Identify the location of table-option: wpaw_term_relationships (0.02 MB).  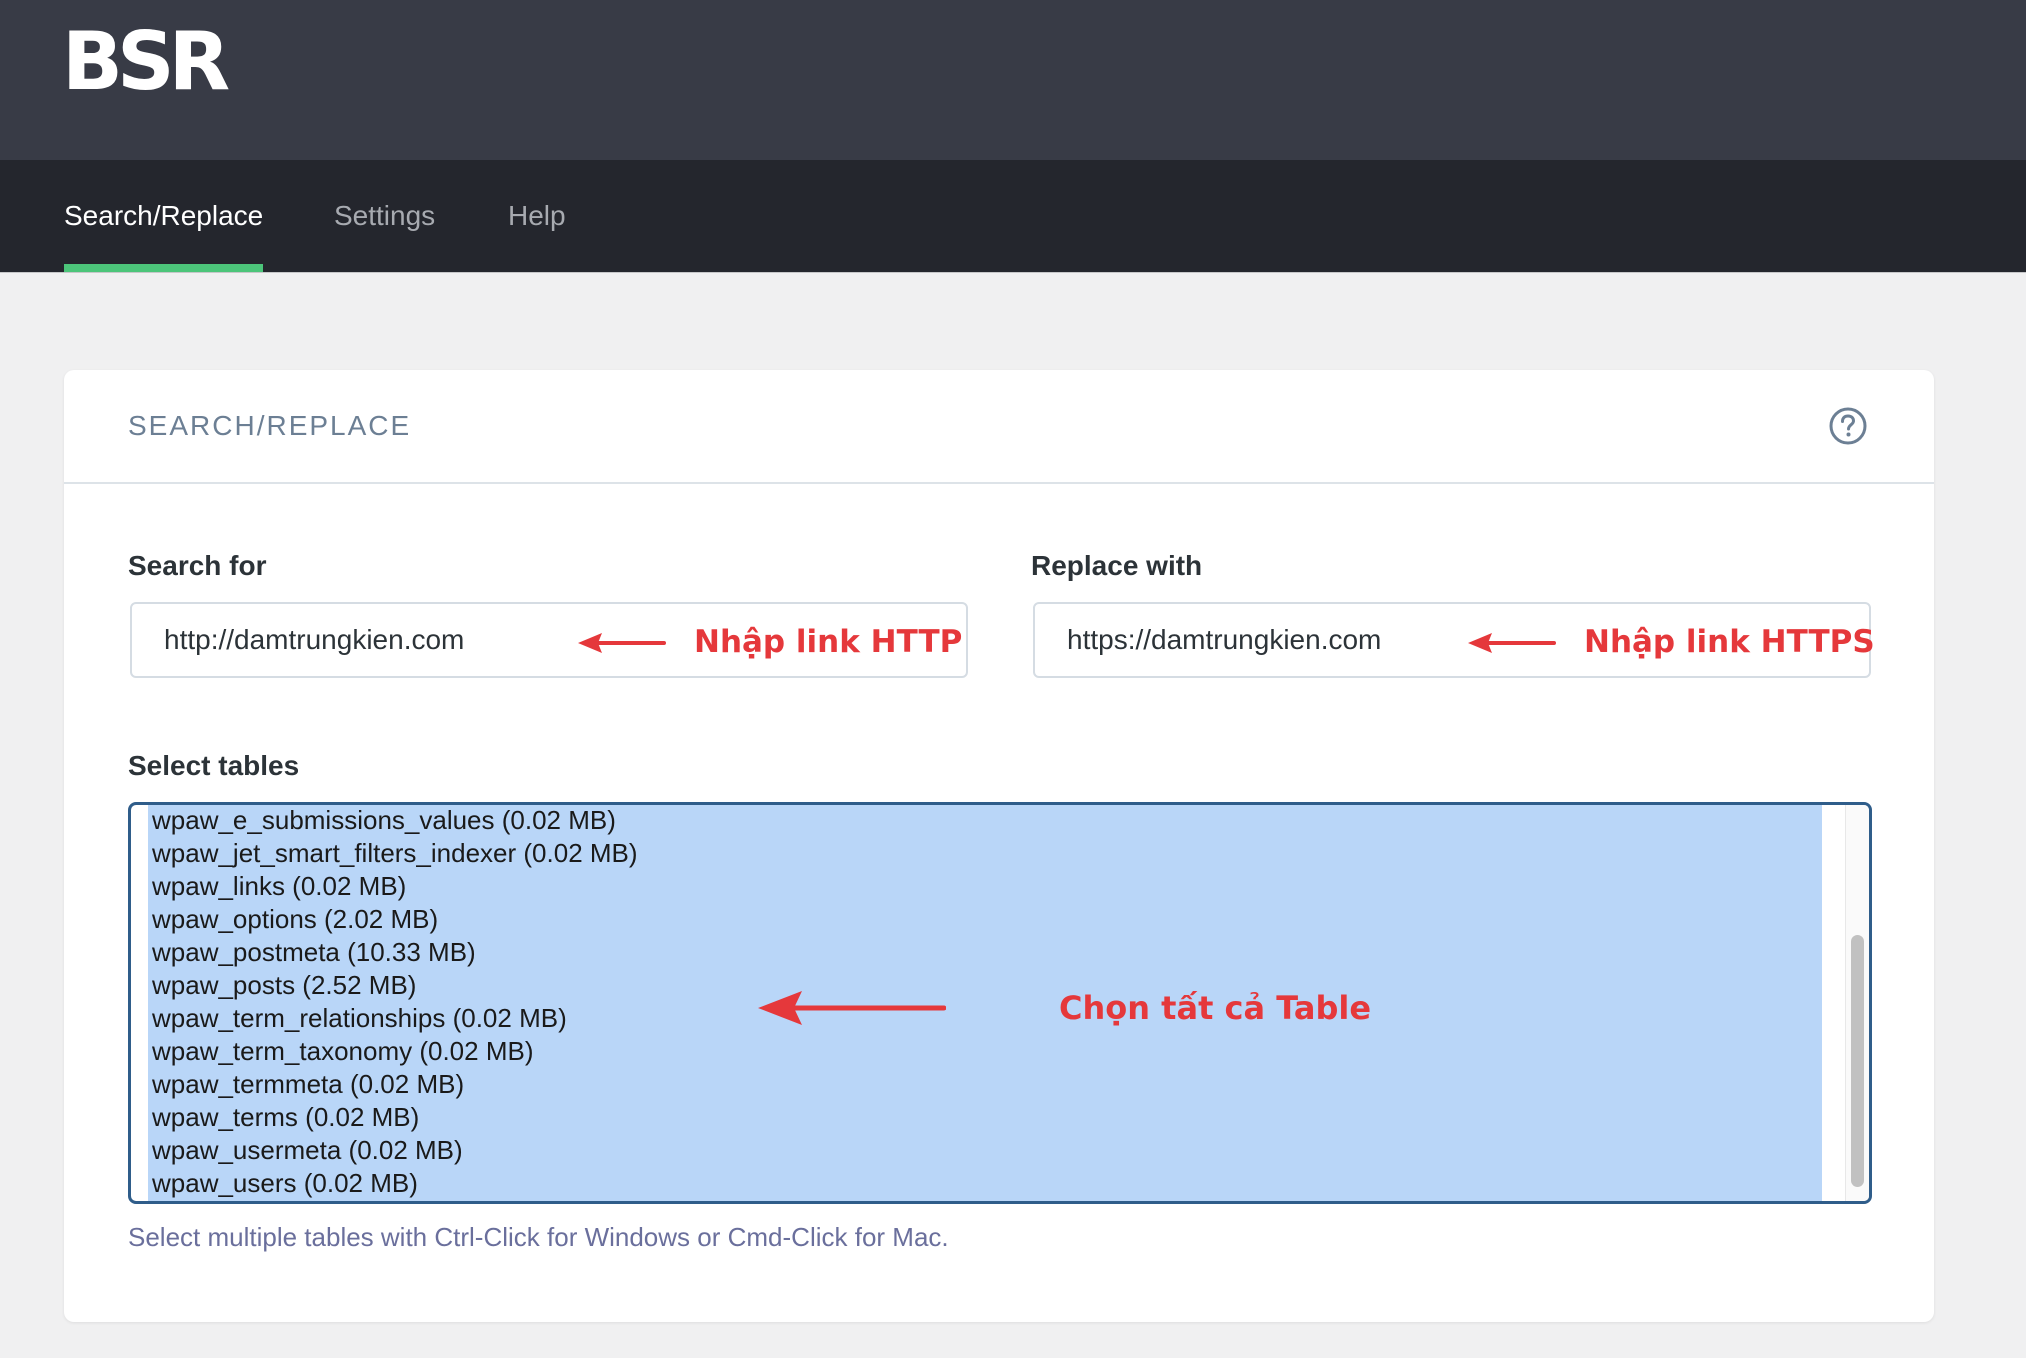
(359, 1018).